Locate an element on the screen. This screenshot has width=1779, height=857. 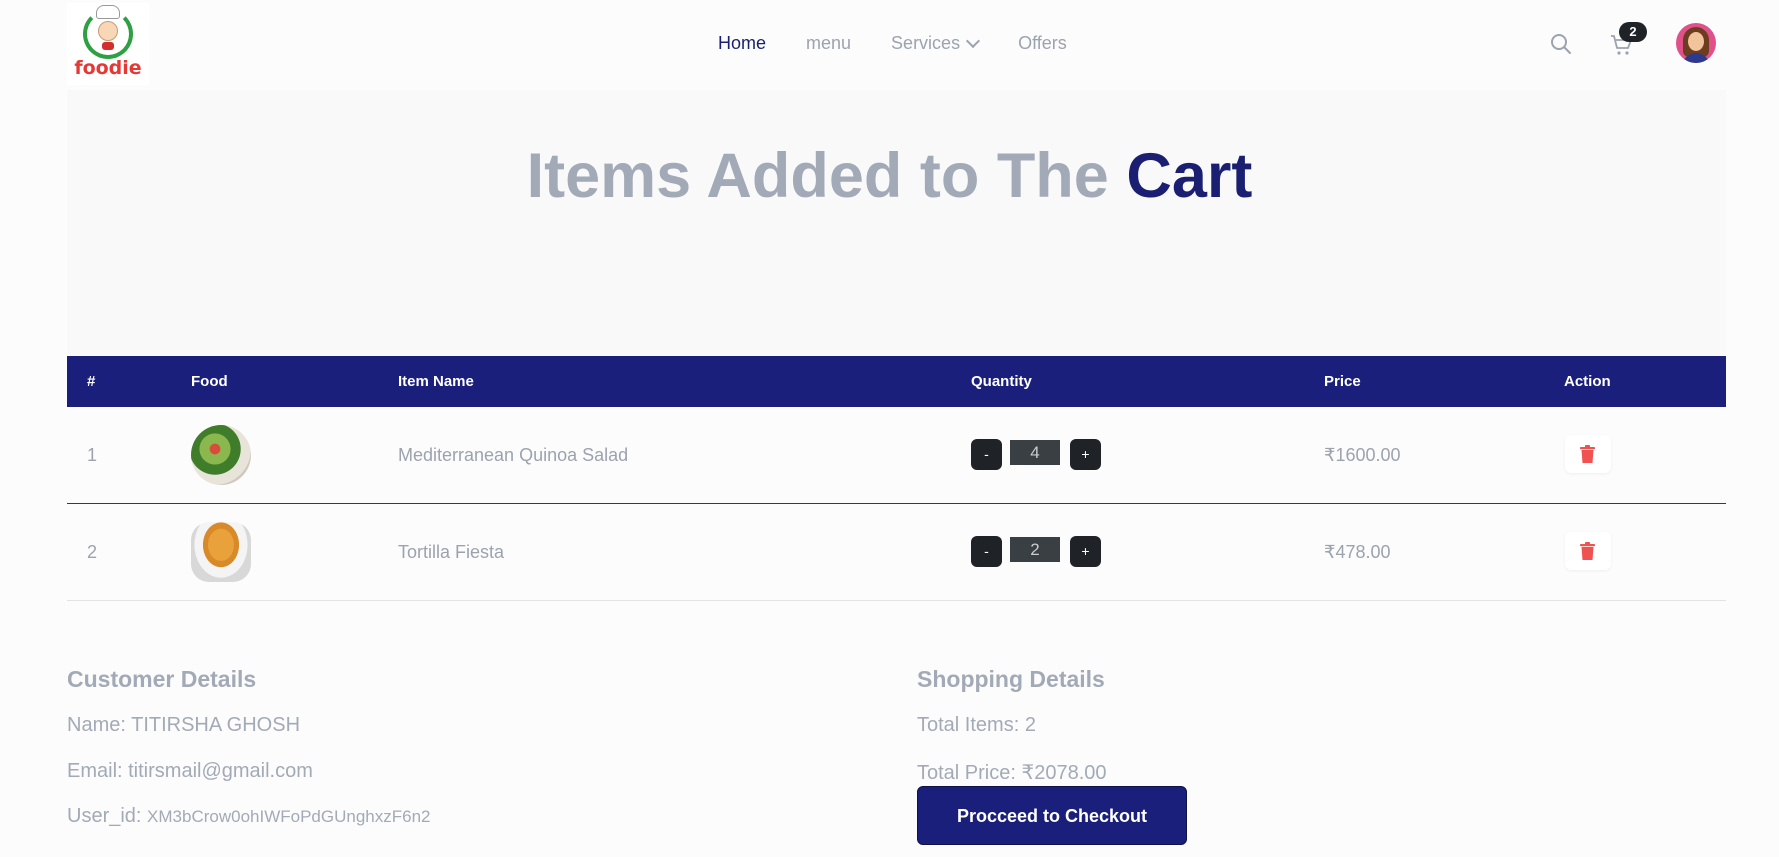
column-header-action: Action is located at coordinates (1587, 381).